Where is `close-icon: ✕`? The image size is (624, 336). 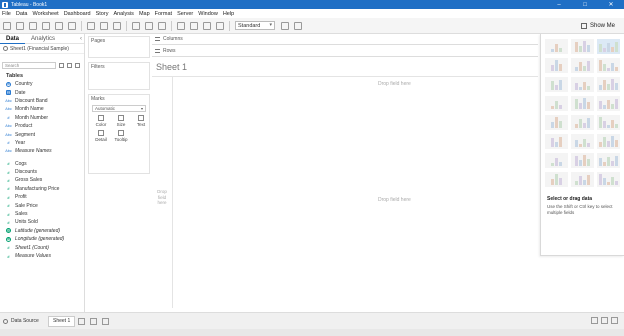 close-icon: ✕ is located at coordinates (611, 4).